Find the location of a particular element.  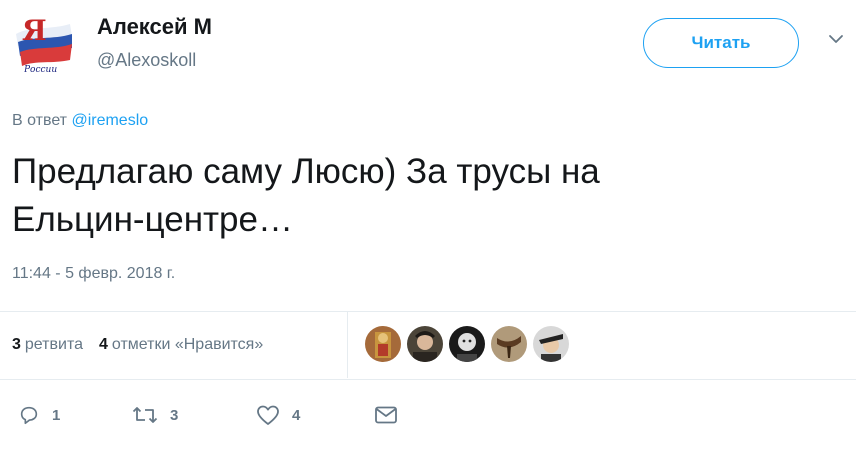

reply-icon is located at coordinates (29, 415).